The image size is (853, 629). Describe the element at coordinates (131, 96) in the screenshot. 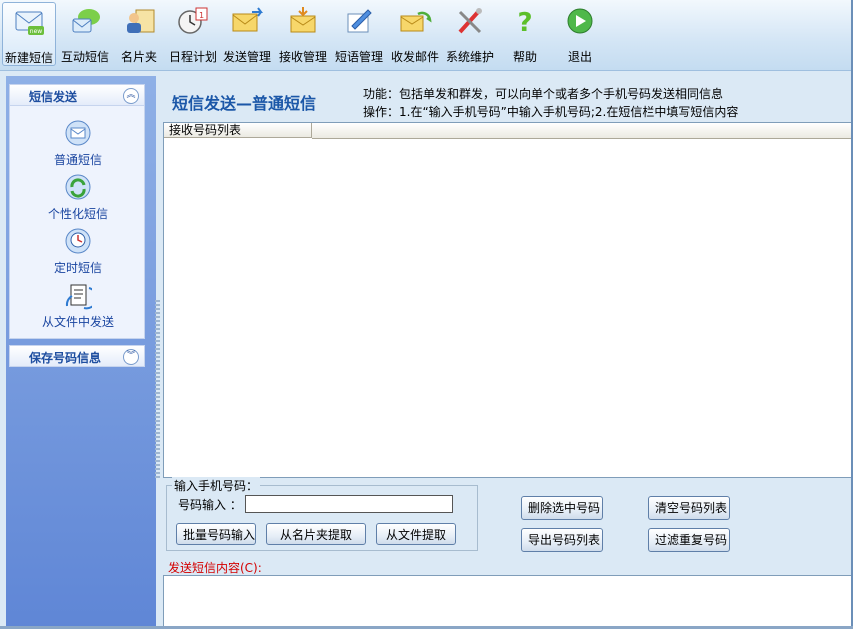

I see `chevron-up-icon: ︽` at that location.